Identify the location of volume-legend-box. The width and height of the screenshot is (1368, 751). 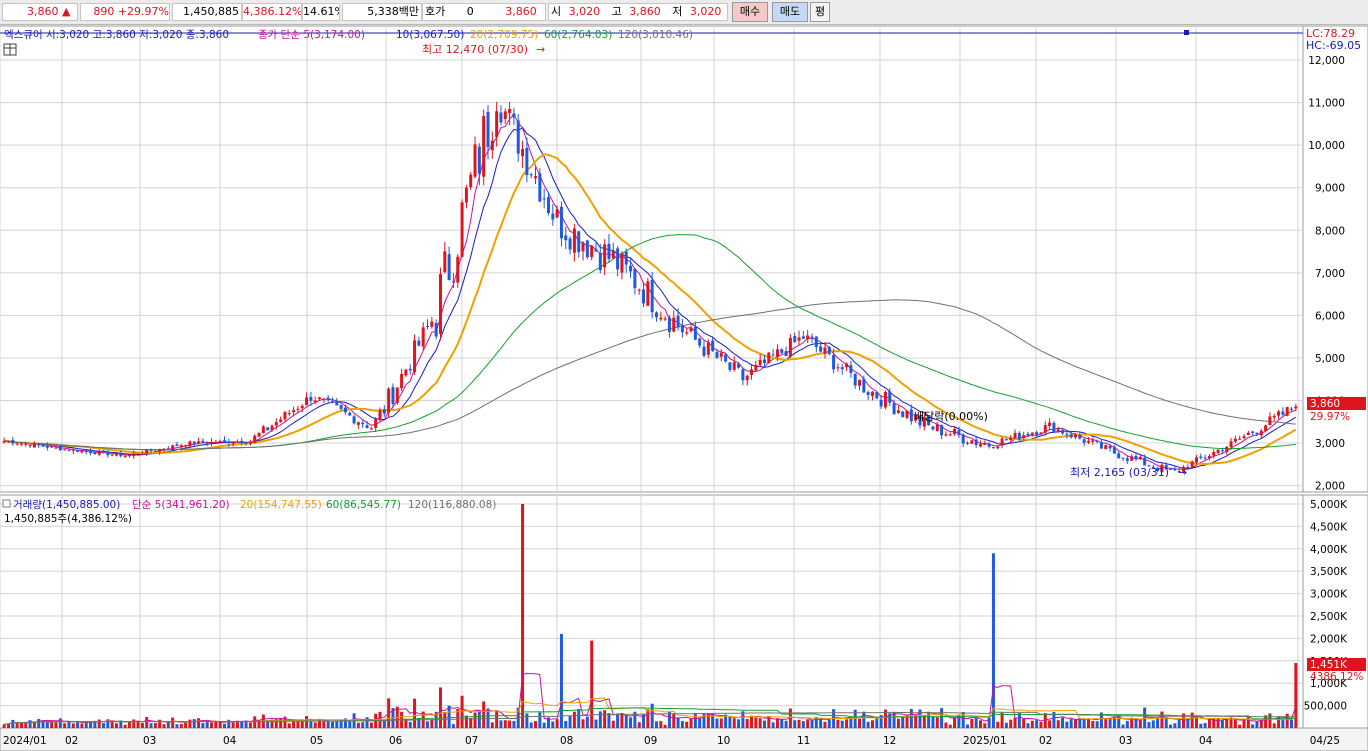
(6, 503).